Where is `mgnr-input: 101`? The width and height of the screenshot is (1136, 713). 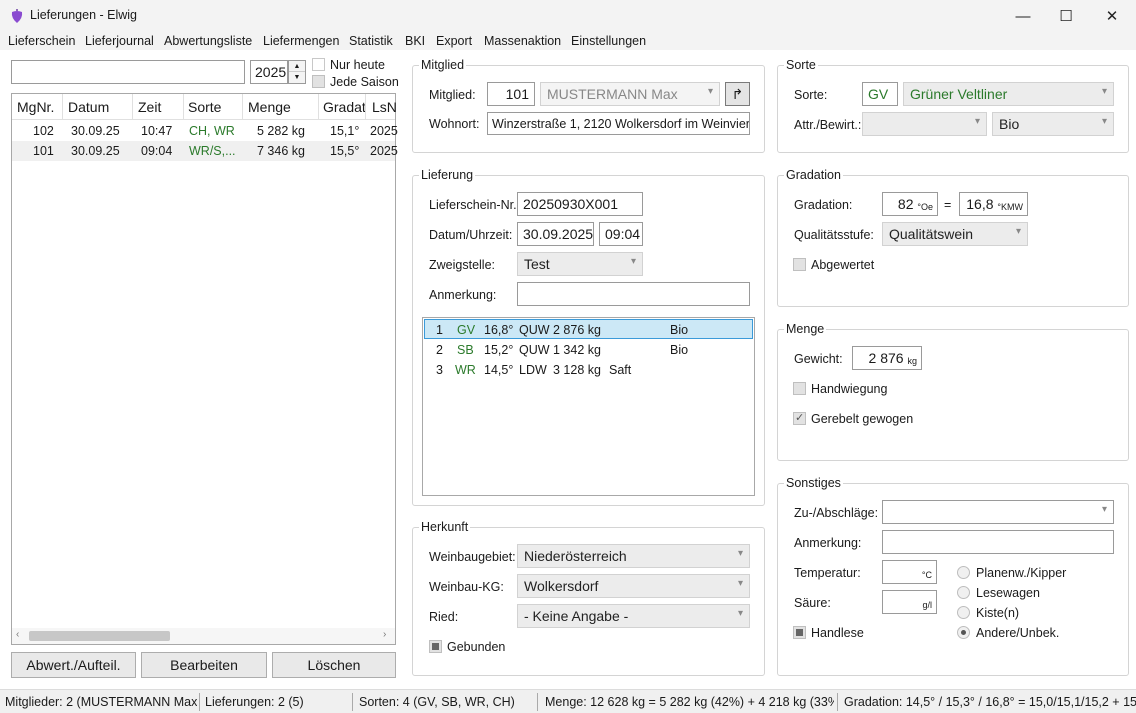 mgnr-input: 101 is located at coordinates (511, 94).